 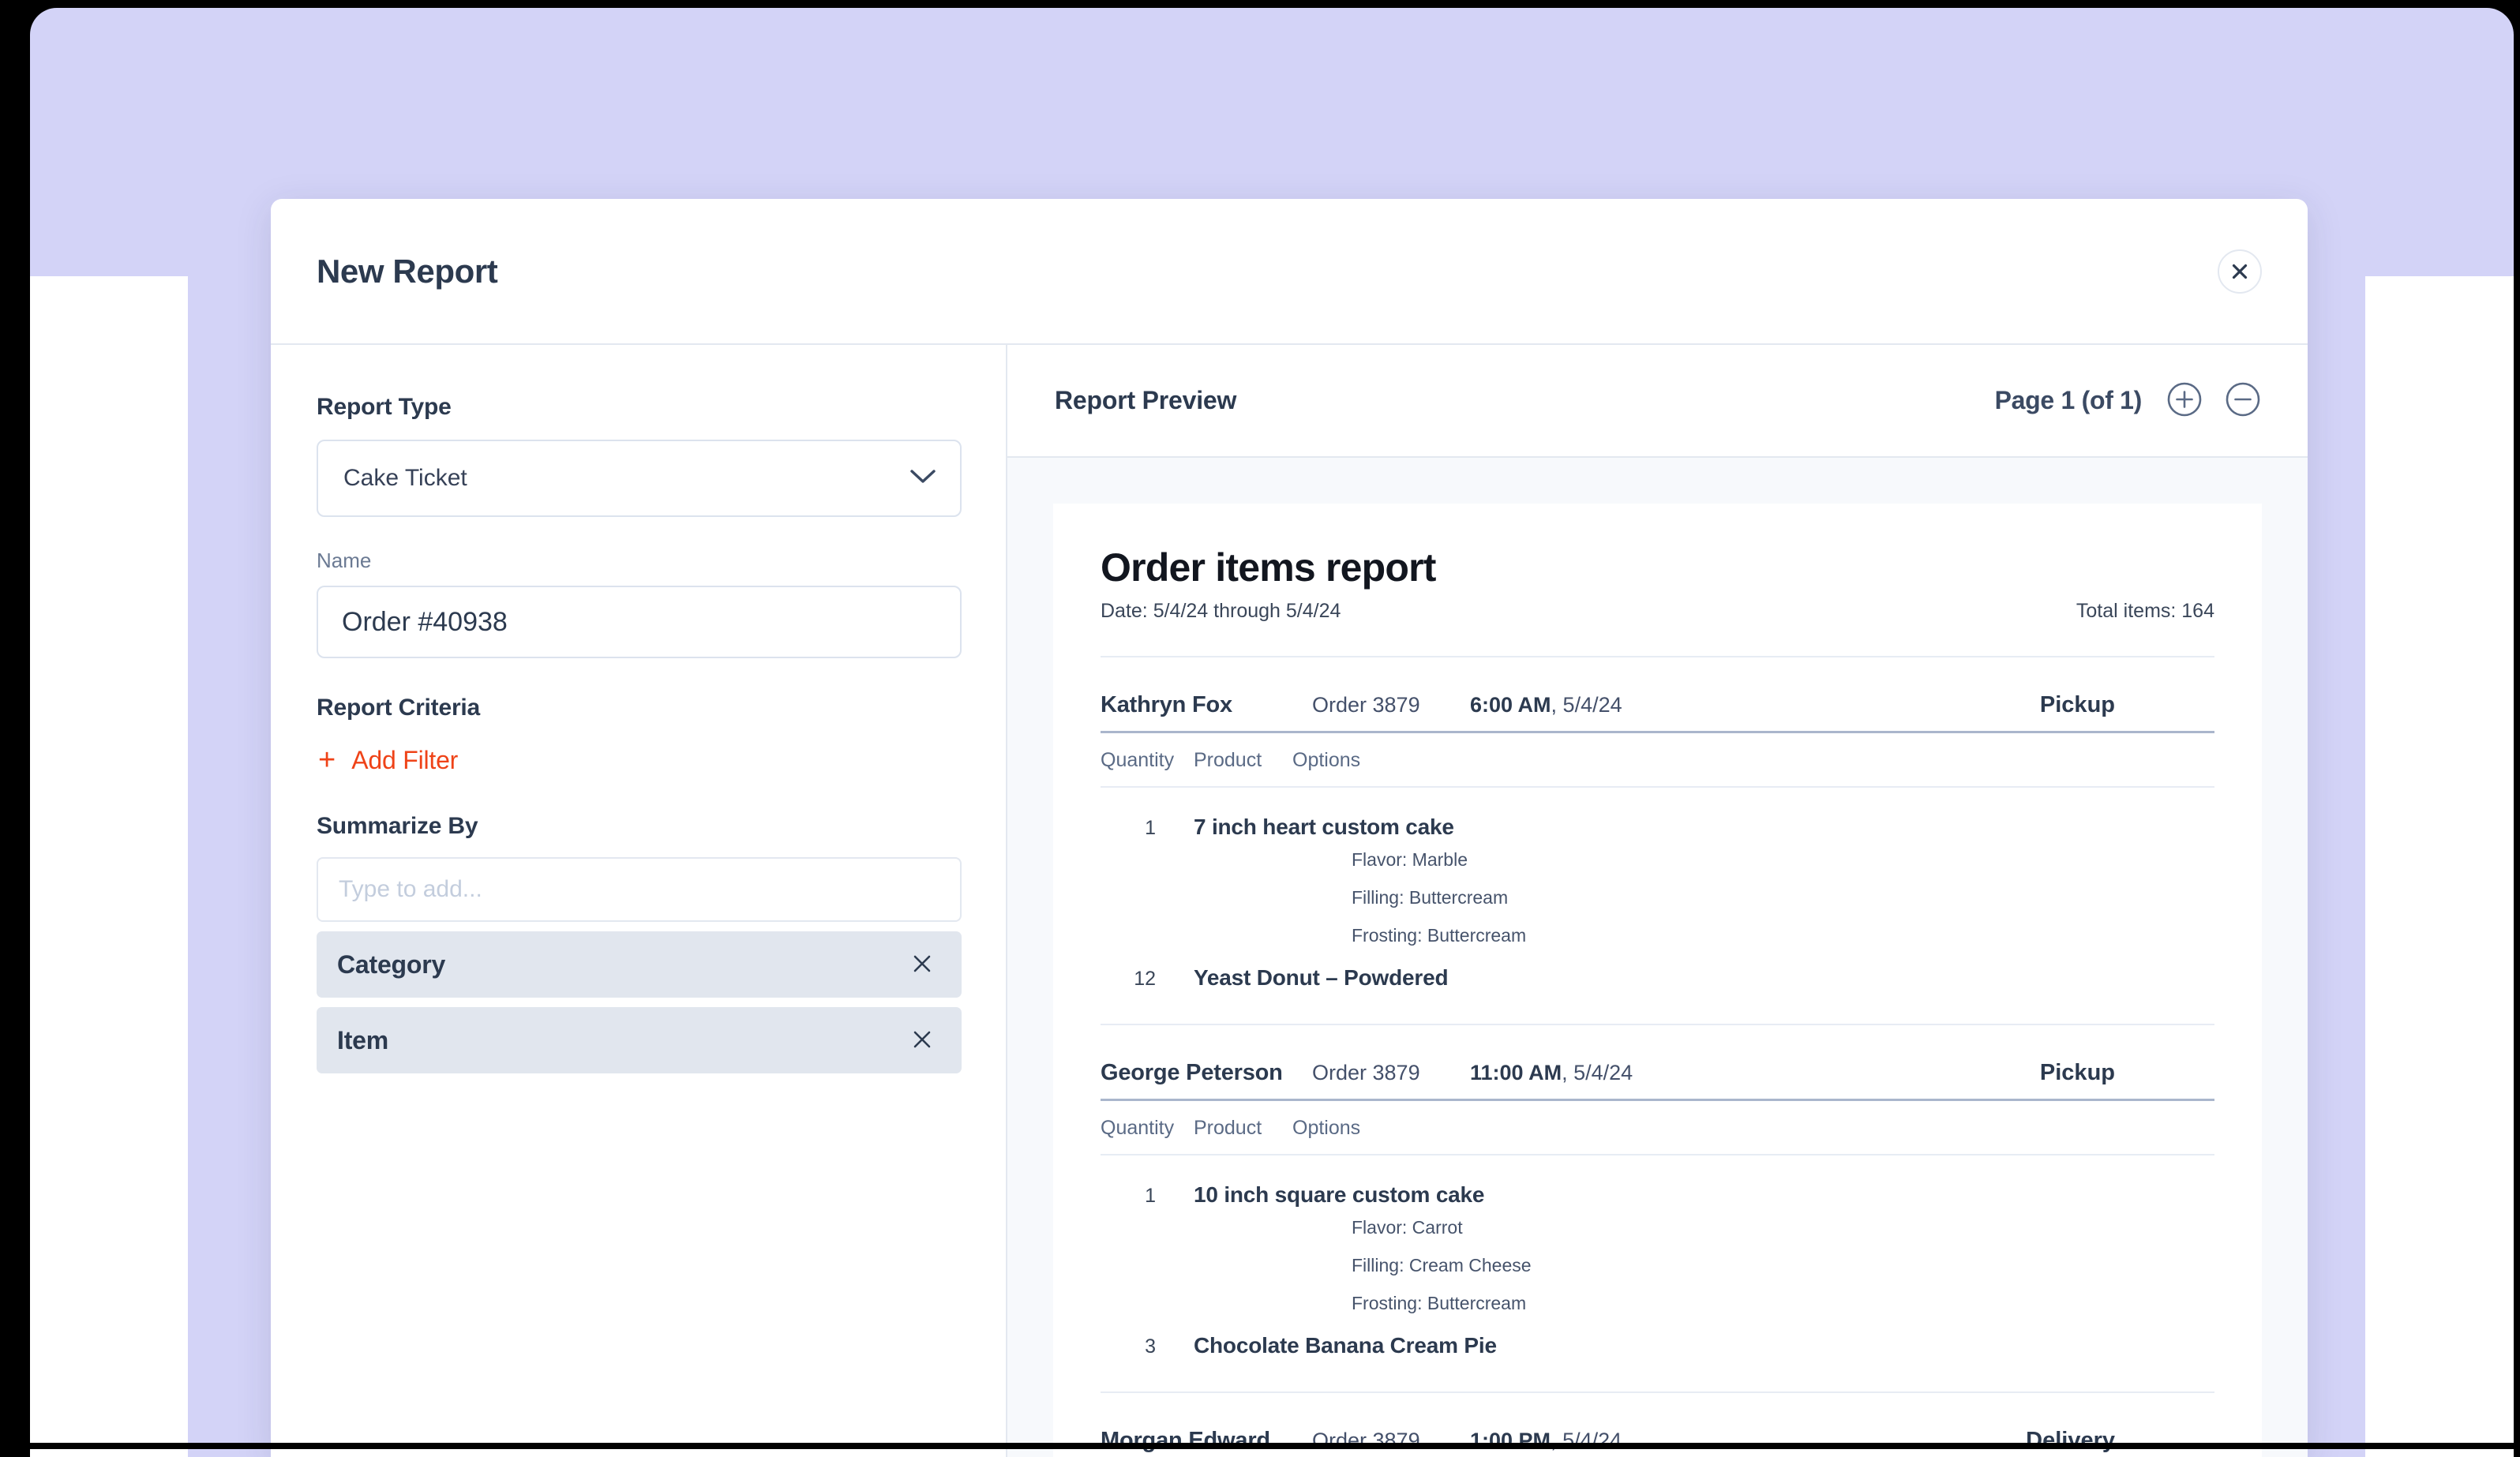 I want to click on minus-circle-icon, so click(x=2243, y=400).